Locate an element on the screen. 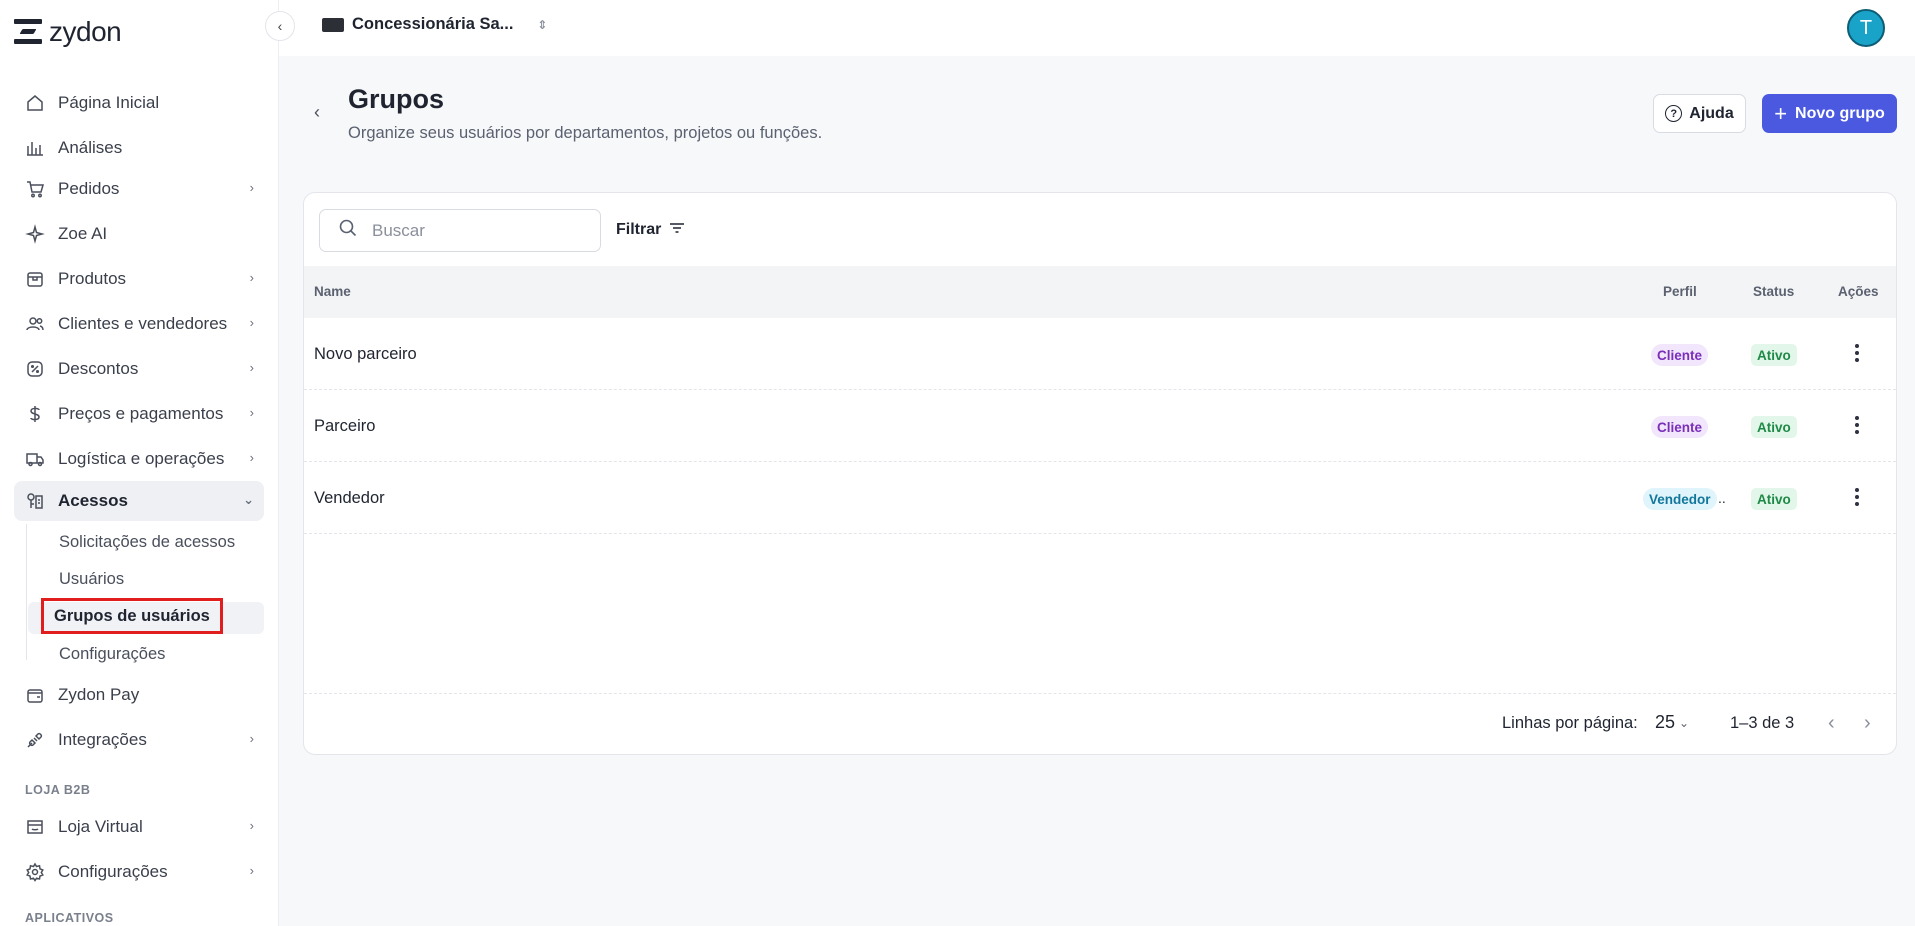 Image resolution: width=1915 pixels, height=926 pixels. sidebar-item-precos-e-pagamentos: Preços e pagamentos › is located at coordinates (139, 414).